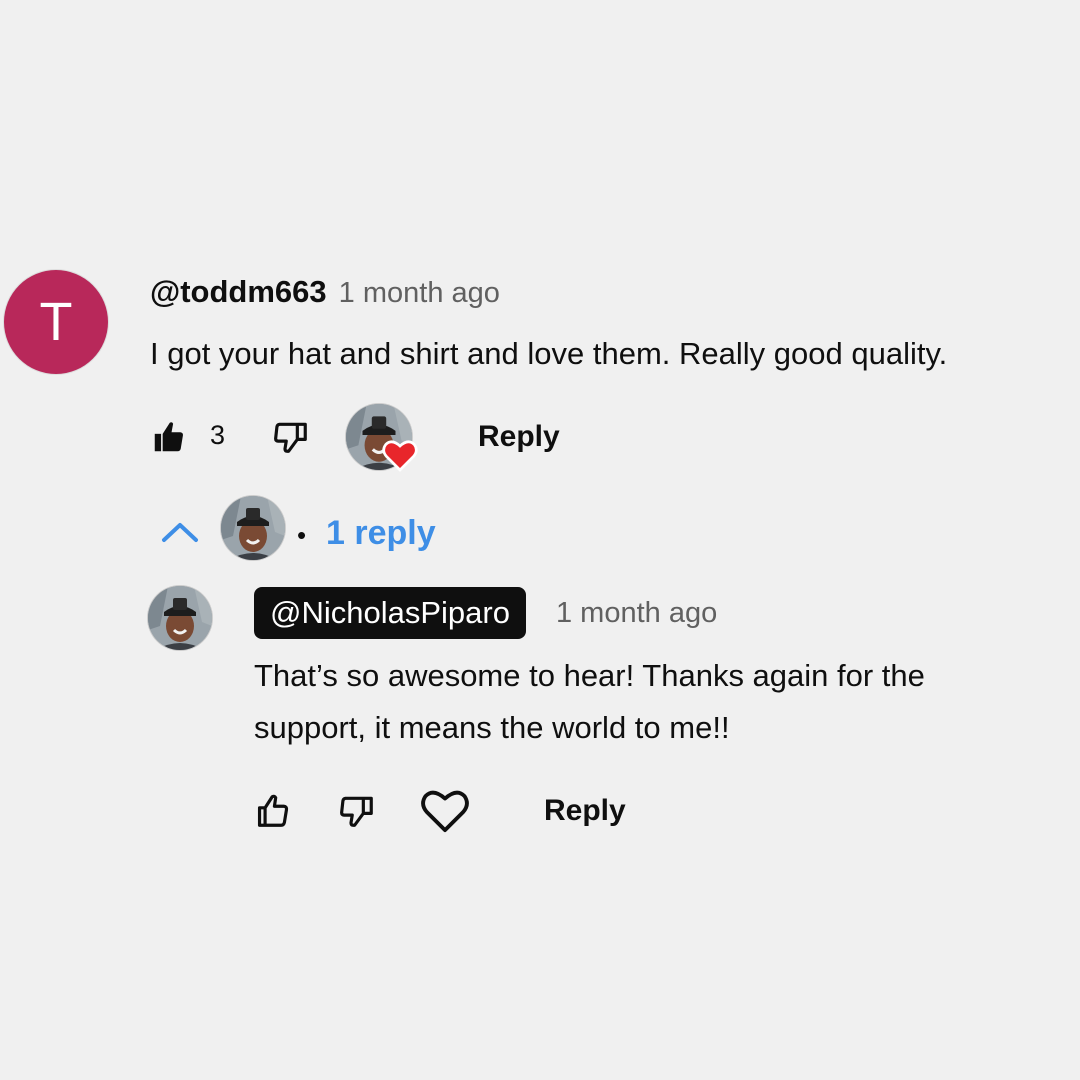  What do you see at coordinates (419, 293) in the screenshot?
I see `comment-timestamp: 1 month ago` at bounding box center [419, 293].